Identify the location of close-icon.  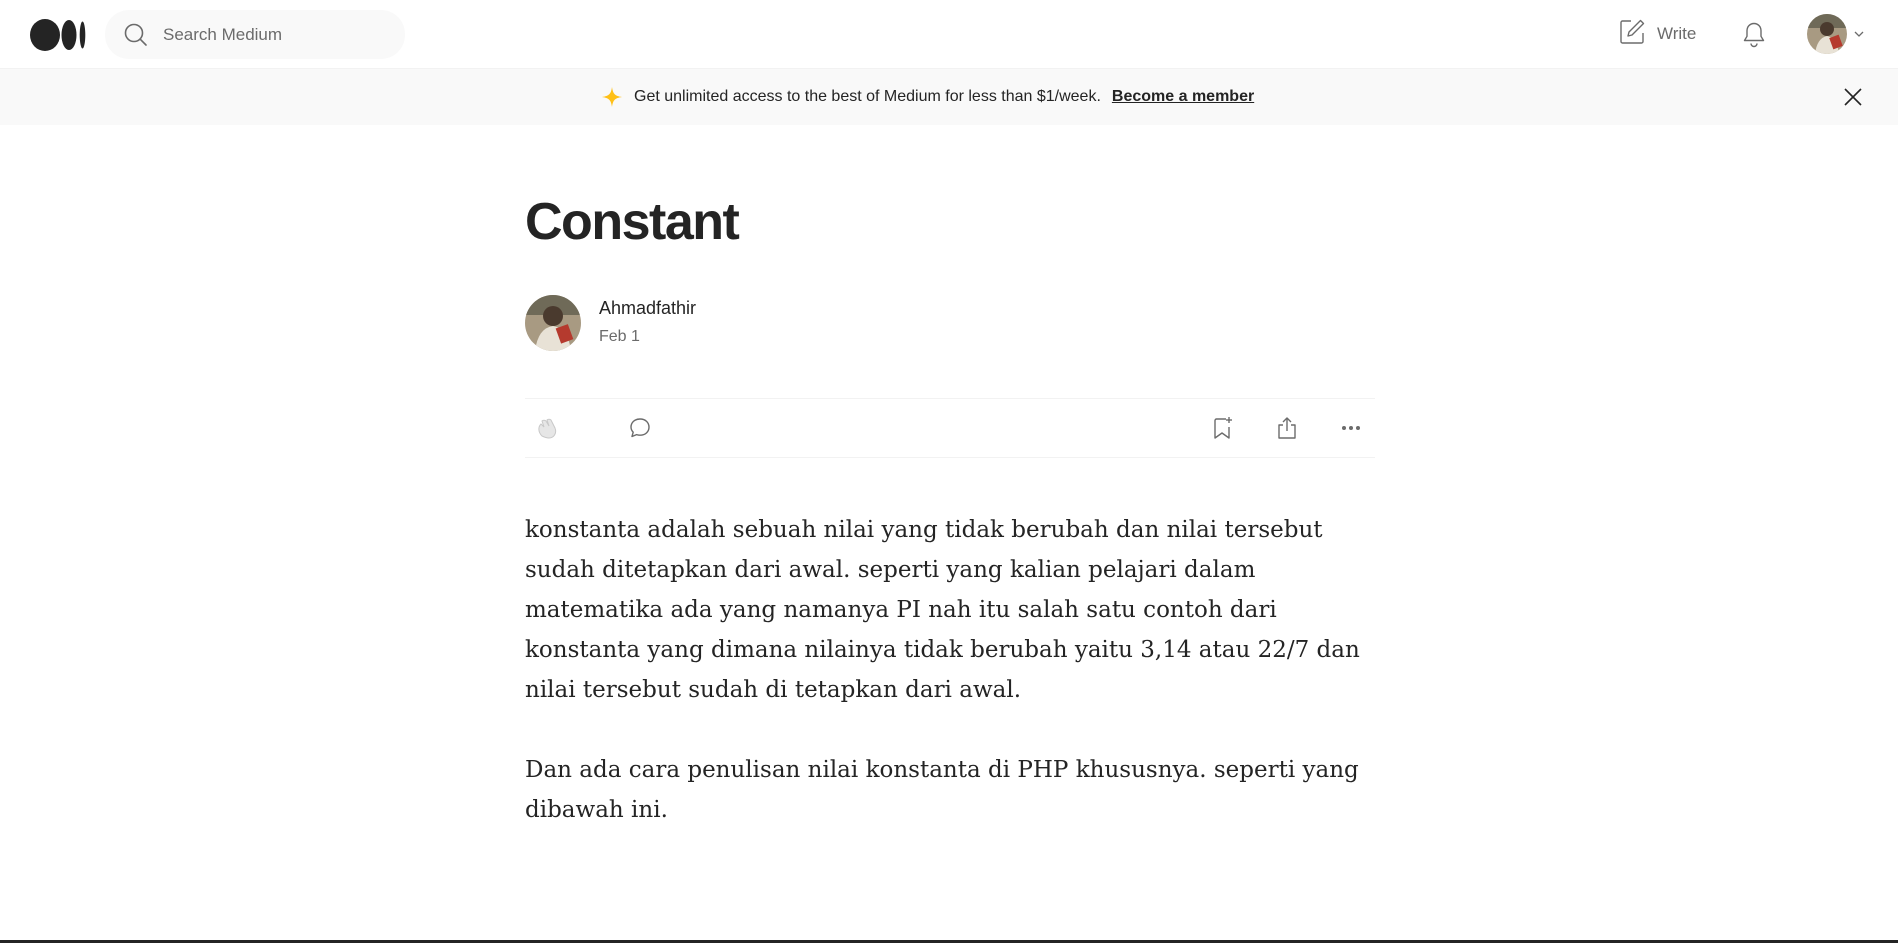
(1853, 97).